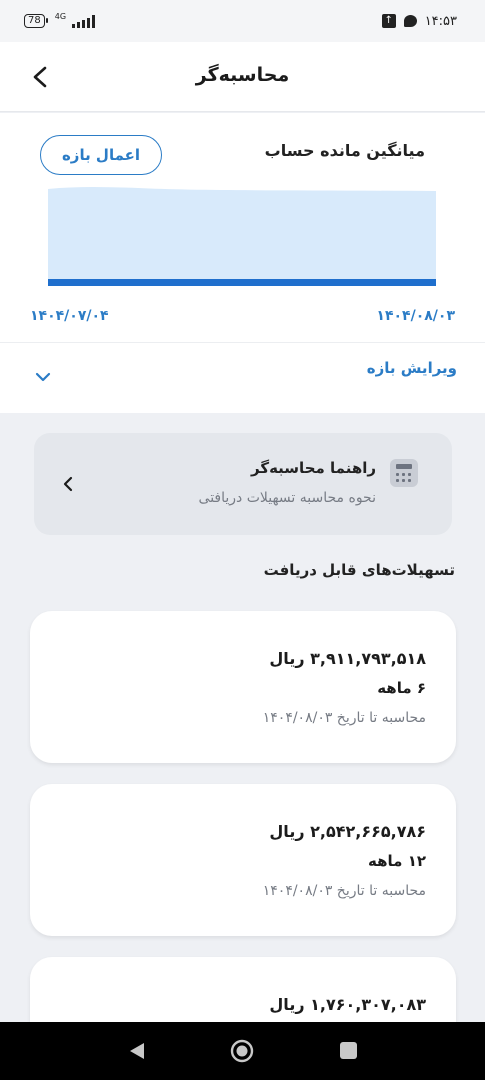 This screenshot has height=1080, width=485. I want to click on range-end-date: ۱۴۰۴/۰۸/۰۳, so click(415, 316).